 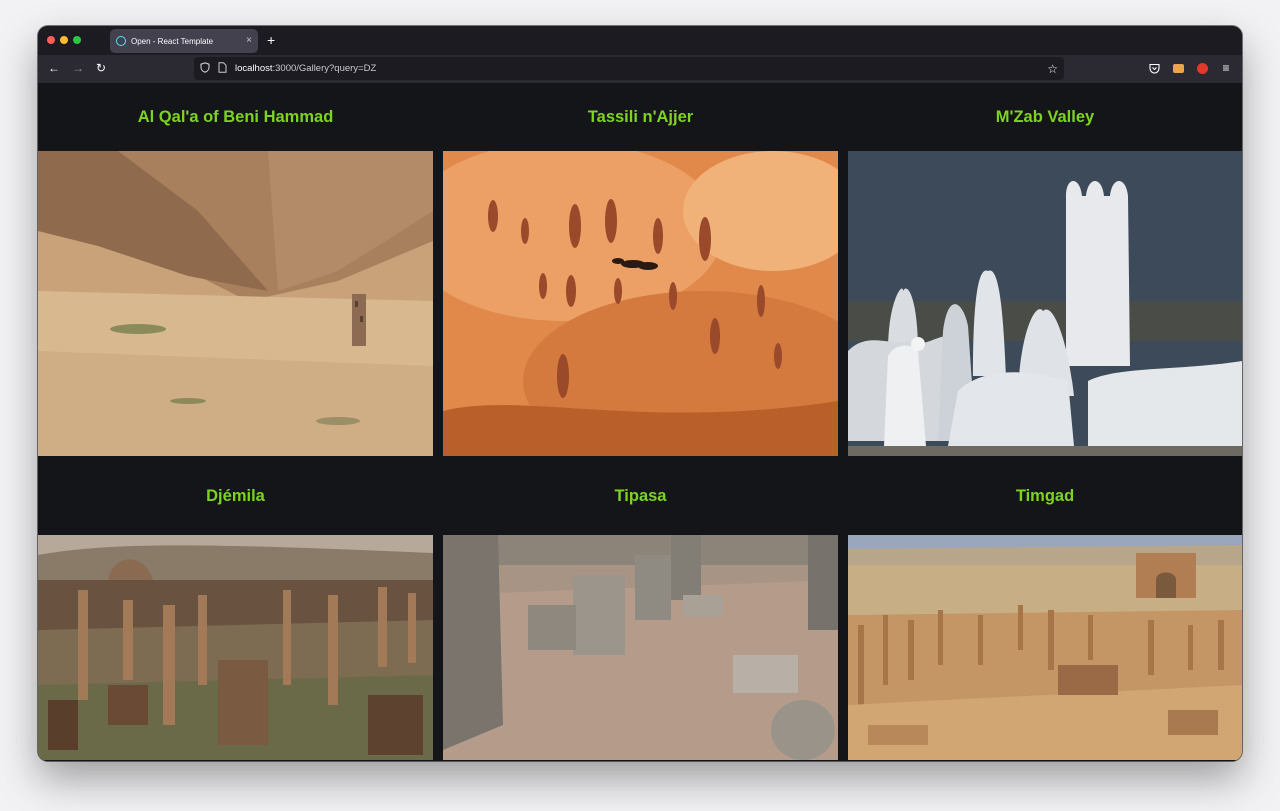 I want to click on card-title: Timgad, so click(x=1045, y=496).